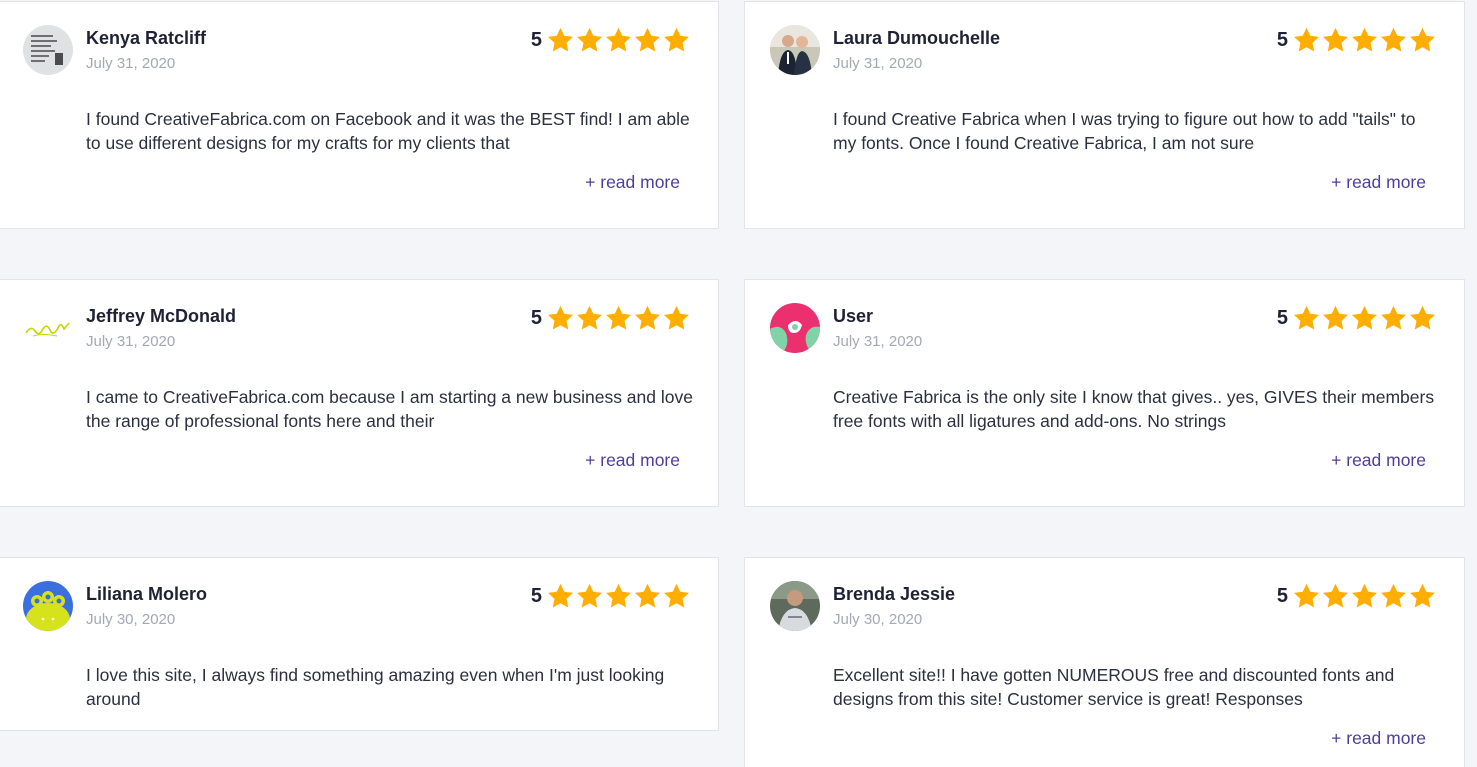 This screenshot has width=1477, height=767. Describe the element at coordinates (795, 50) in the screenshot. I see `couple-photo-avatar` at that location.